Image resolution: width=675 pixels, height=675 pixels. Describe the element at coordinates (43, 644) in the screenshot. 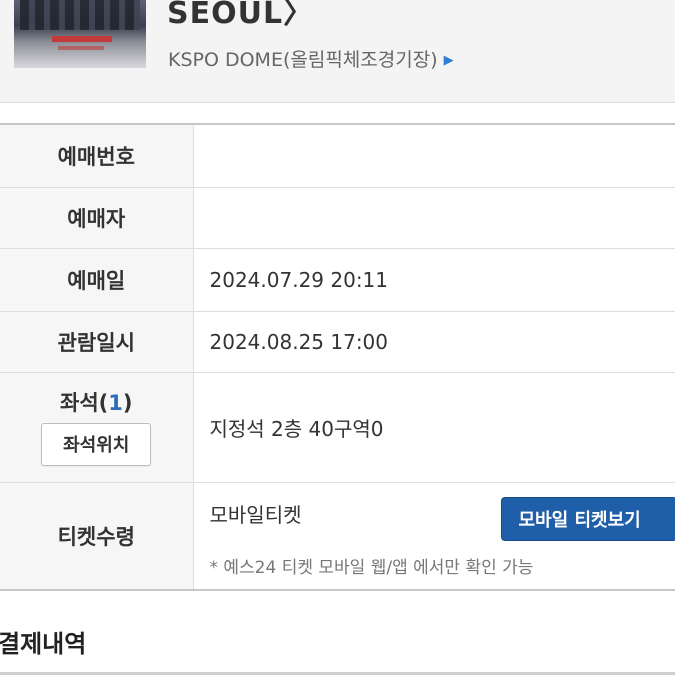

I see `payment-section-title: 결제내역` at that location.